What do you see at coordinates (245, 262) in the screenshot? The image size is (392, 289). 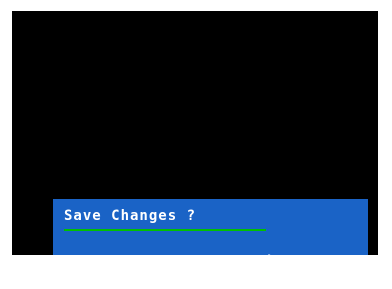 I see `exit-option: B - Exit` at bounding box center [245, 262].